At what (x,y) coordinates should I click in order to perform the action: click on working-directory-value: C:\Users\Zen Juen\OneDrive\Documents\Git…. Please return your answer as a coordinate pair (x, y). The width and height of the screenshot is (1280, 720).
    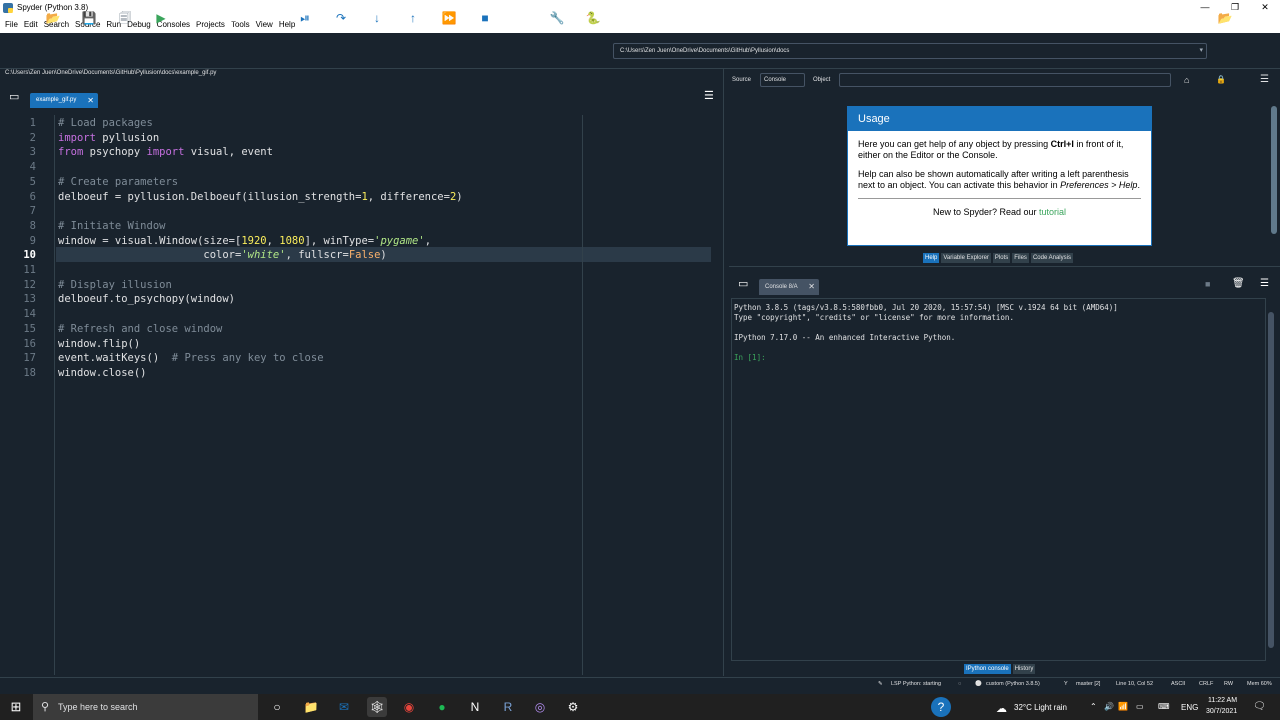
    Looking at the image, I should click on (705, 51).